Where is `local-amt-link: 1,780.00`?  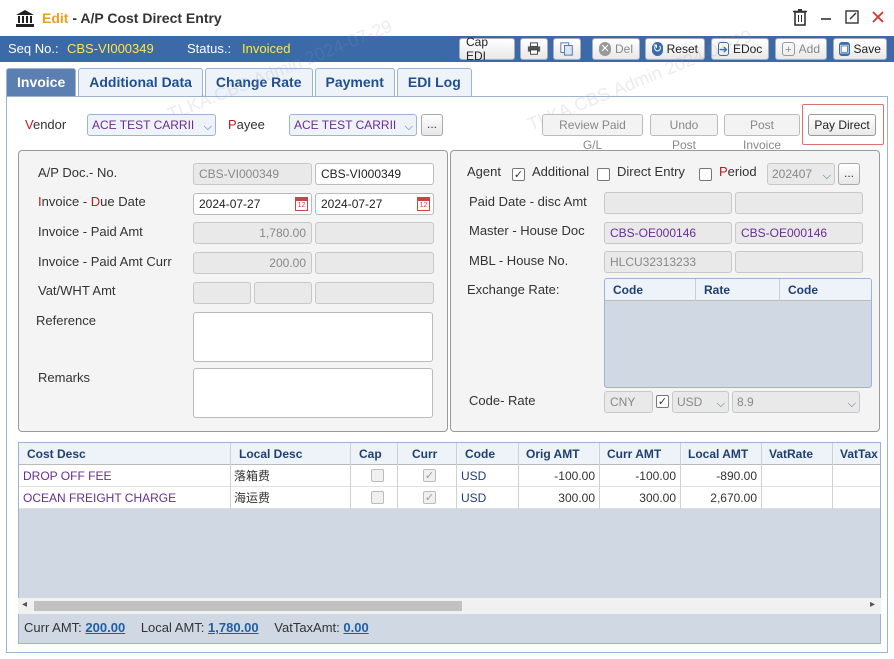
local-amt-link: 1,780.00 is located at coordinates (233, 627).